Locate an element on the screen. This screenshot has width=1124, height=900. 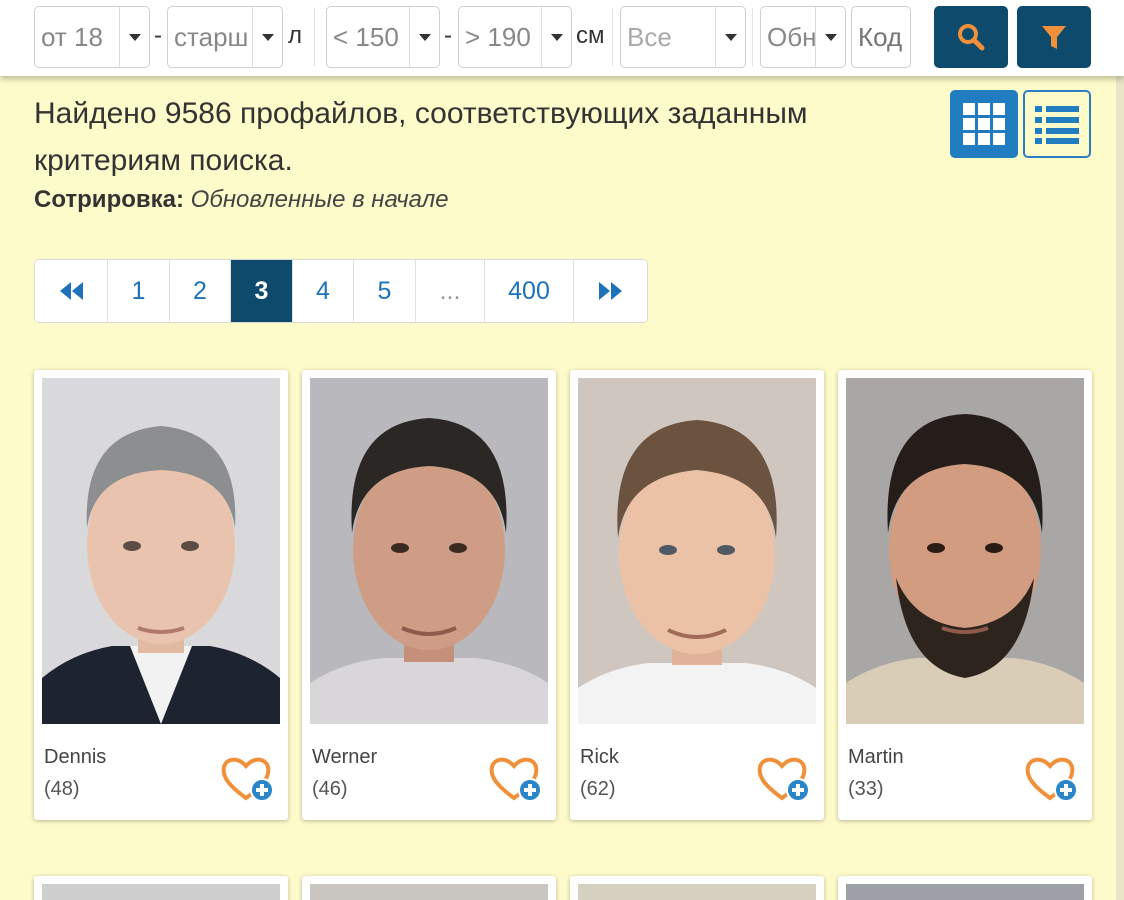
page-link-4: 4 is located at coordinates (323, 291).